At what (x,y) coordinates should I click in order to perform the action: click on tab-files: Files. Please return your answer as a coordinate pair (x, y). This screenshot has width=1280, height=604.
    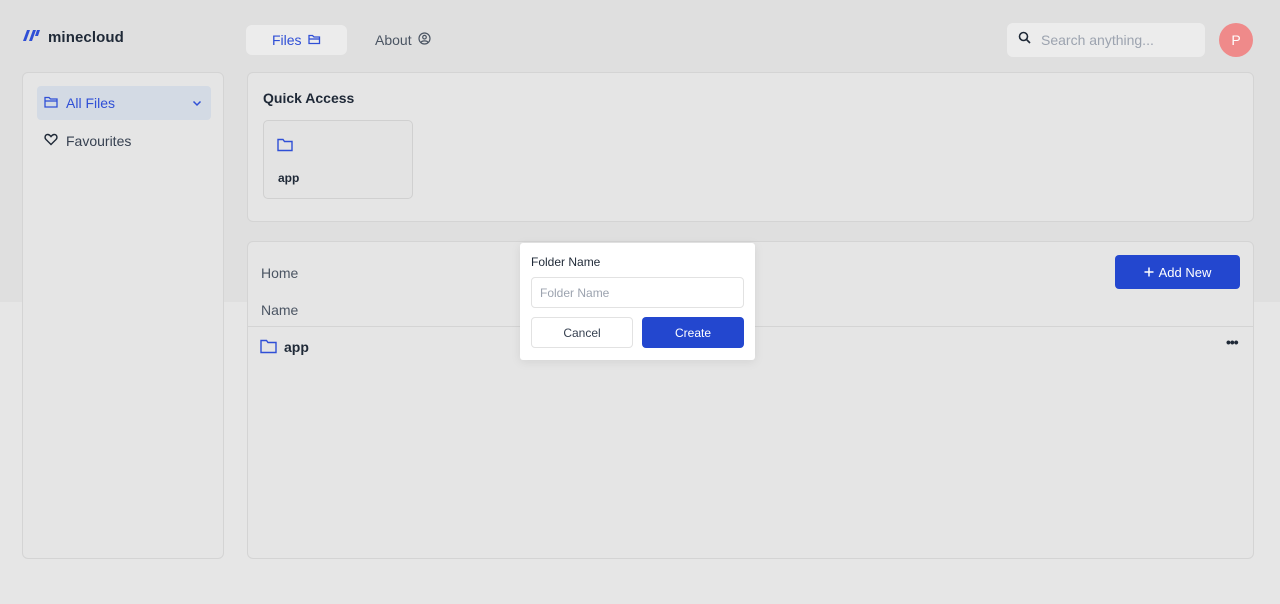
    Looking at the image, I should click on (296, 40).